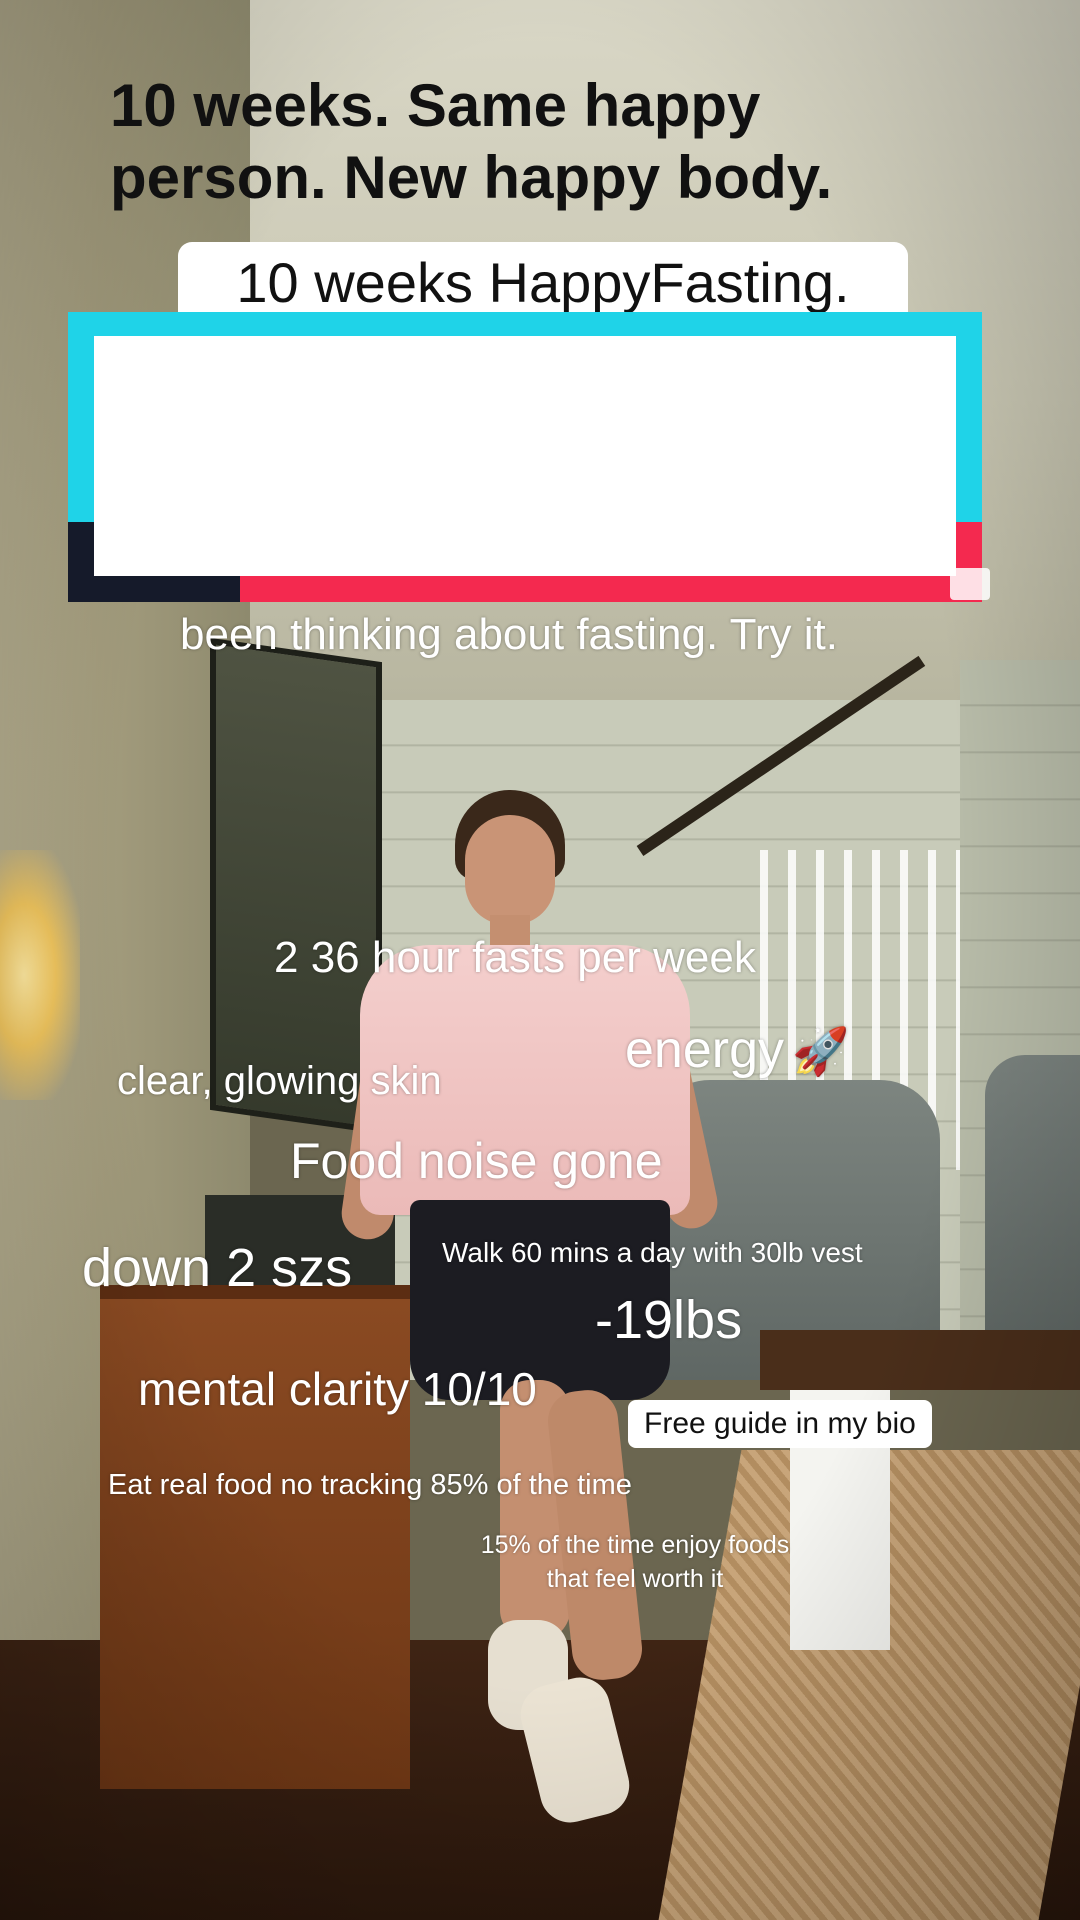 This screenshot has width=1080, height=1920. What do you see at coordinates (652, 1252) in the screenshot?
I see `overlay-walk: Walk 60 mins a day with 30lb vest` at bounding box center [652, 1252].